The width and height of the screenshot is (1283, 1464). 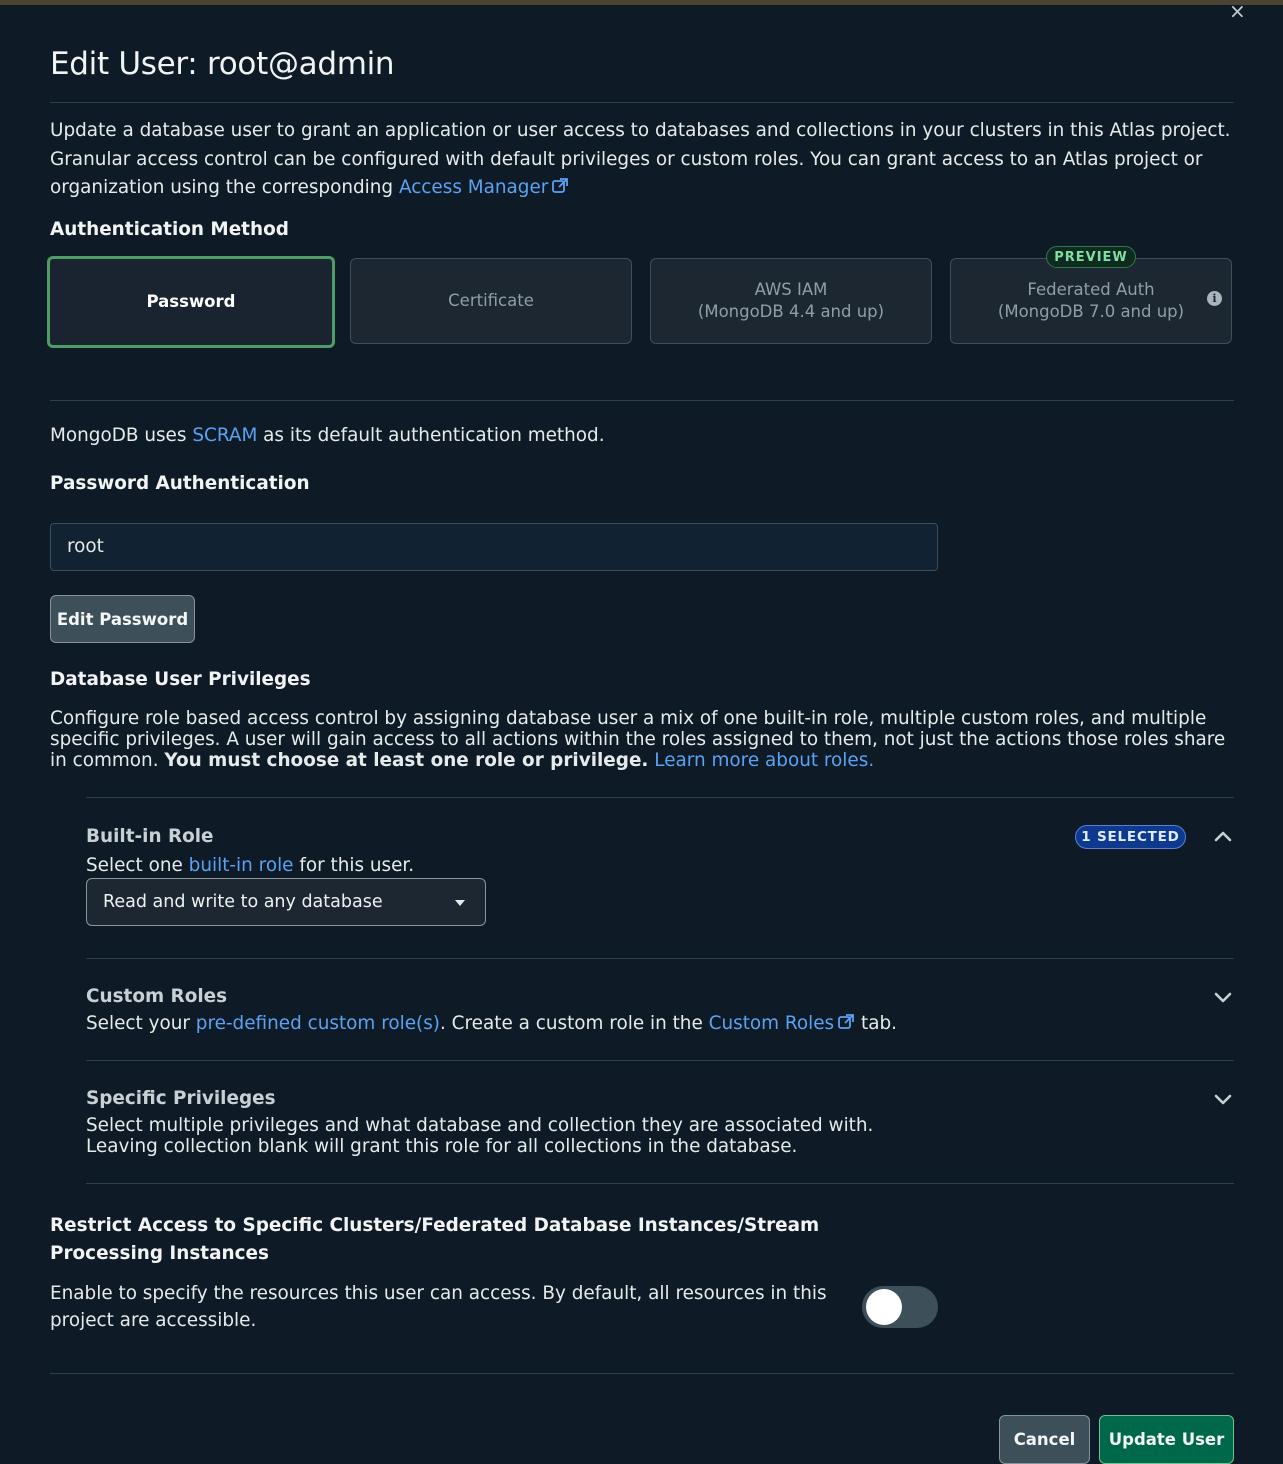 I want to click on caret-down-icon, so click(x=460, y=903).